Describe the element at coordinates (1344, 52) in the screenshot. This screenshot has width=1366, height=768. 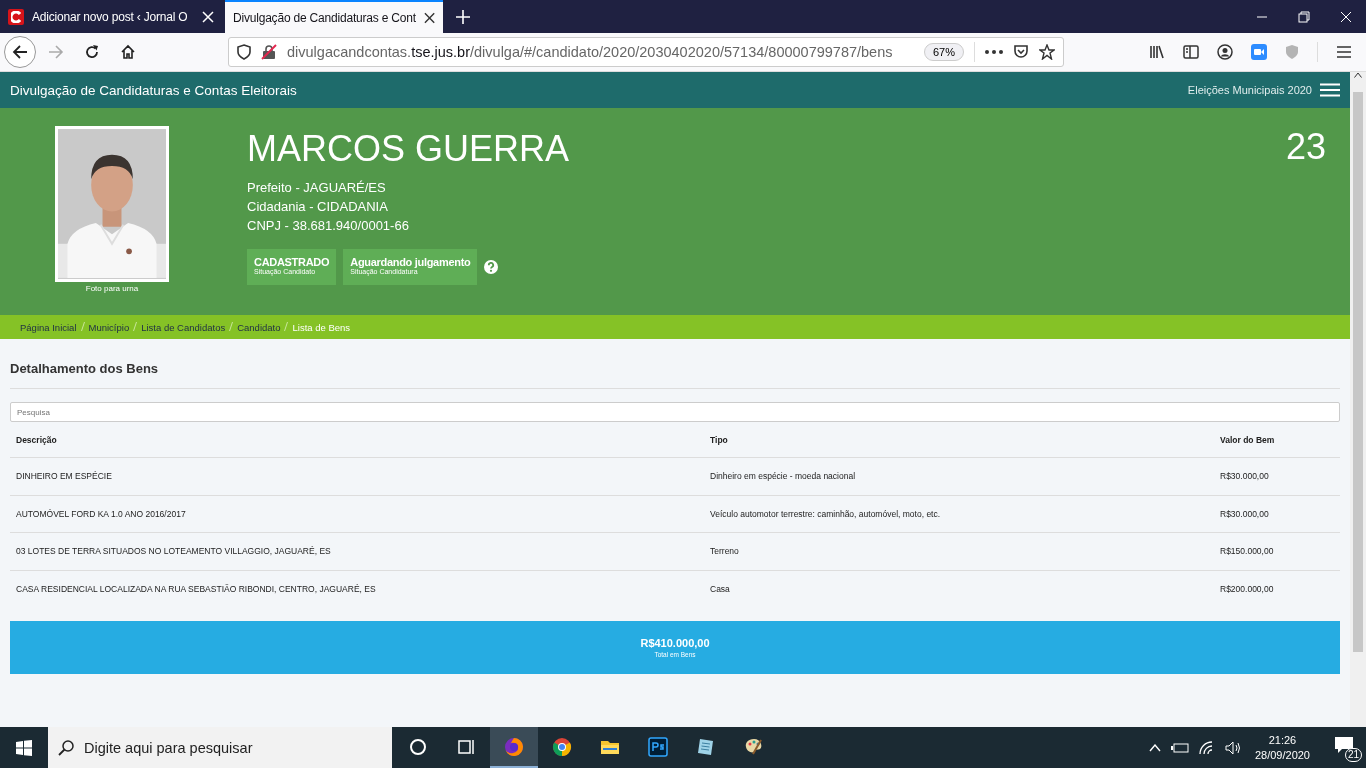
I see `menu-icon` at that location.